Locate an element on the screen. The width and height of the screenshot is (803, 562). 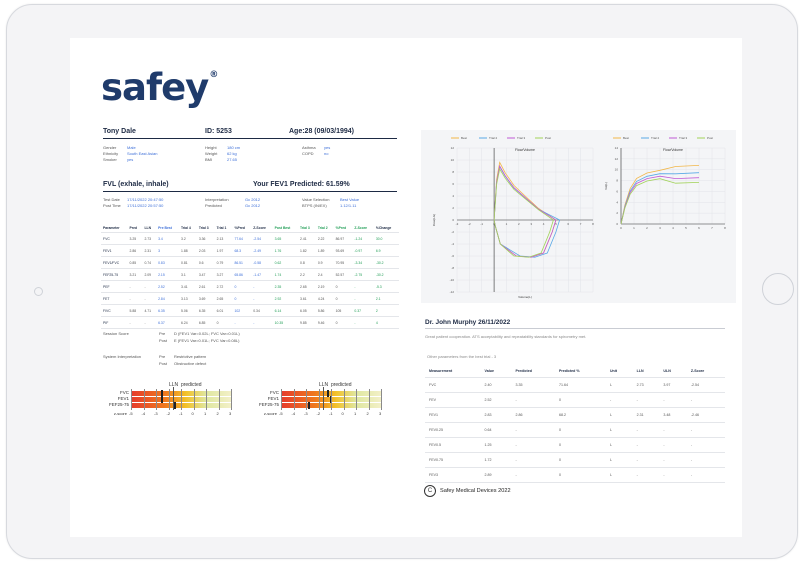
table-cell: 3.21 is located at coordinates (133, 274).